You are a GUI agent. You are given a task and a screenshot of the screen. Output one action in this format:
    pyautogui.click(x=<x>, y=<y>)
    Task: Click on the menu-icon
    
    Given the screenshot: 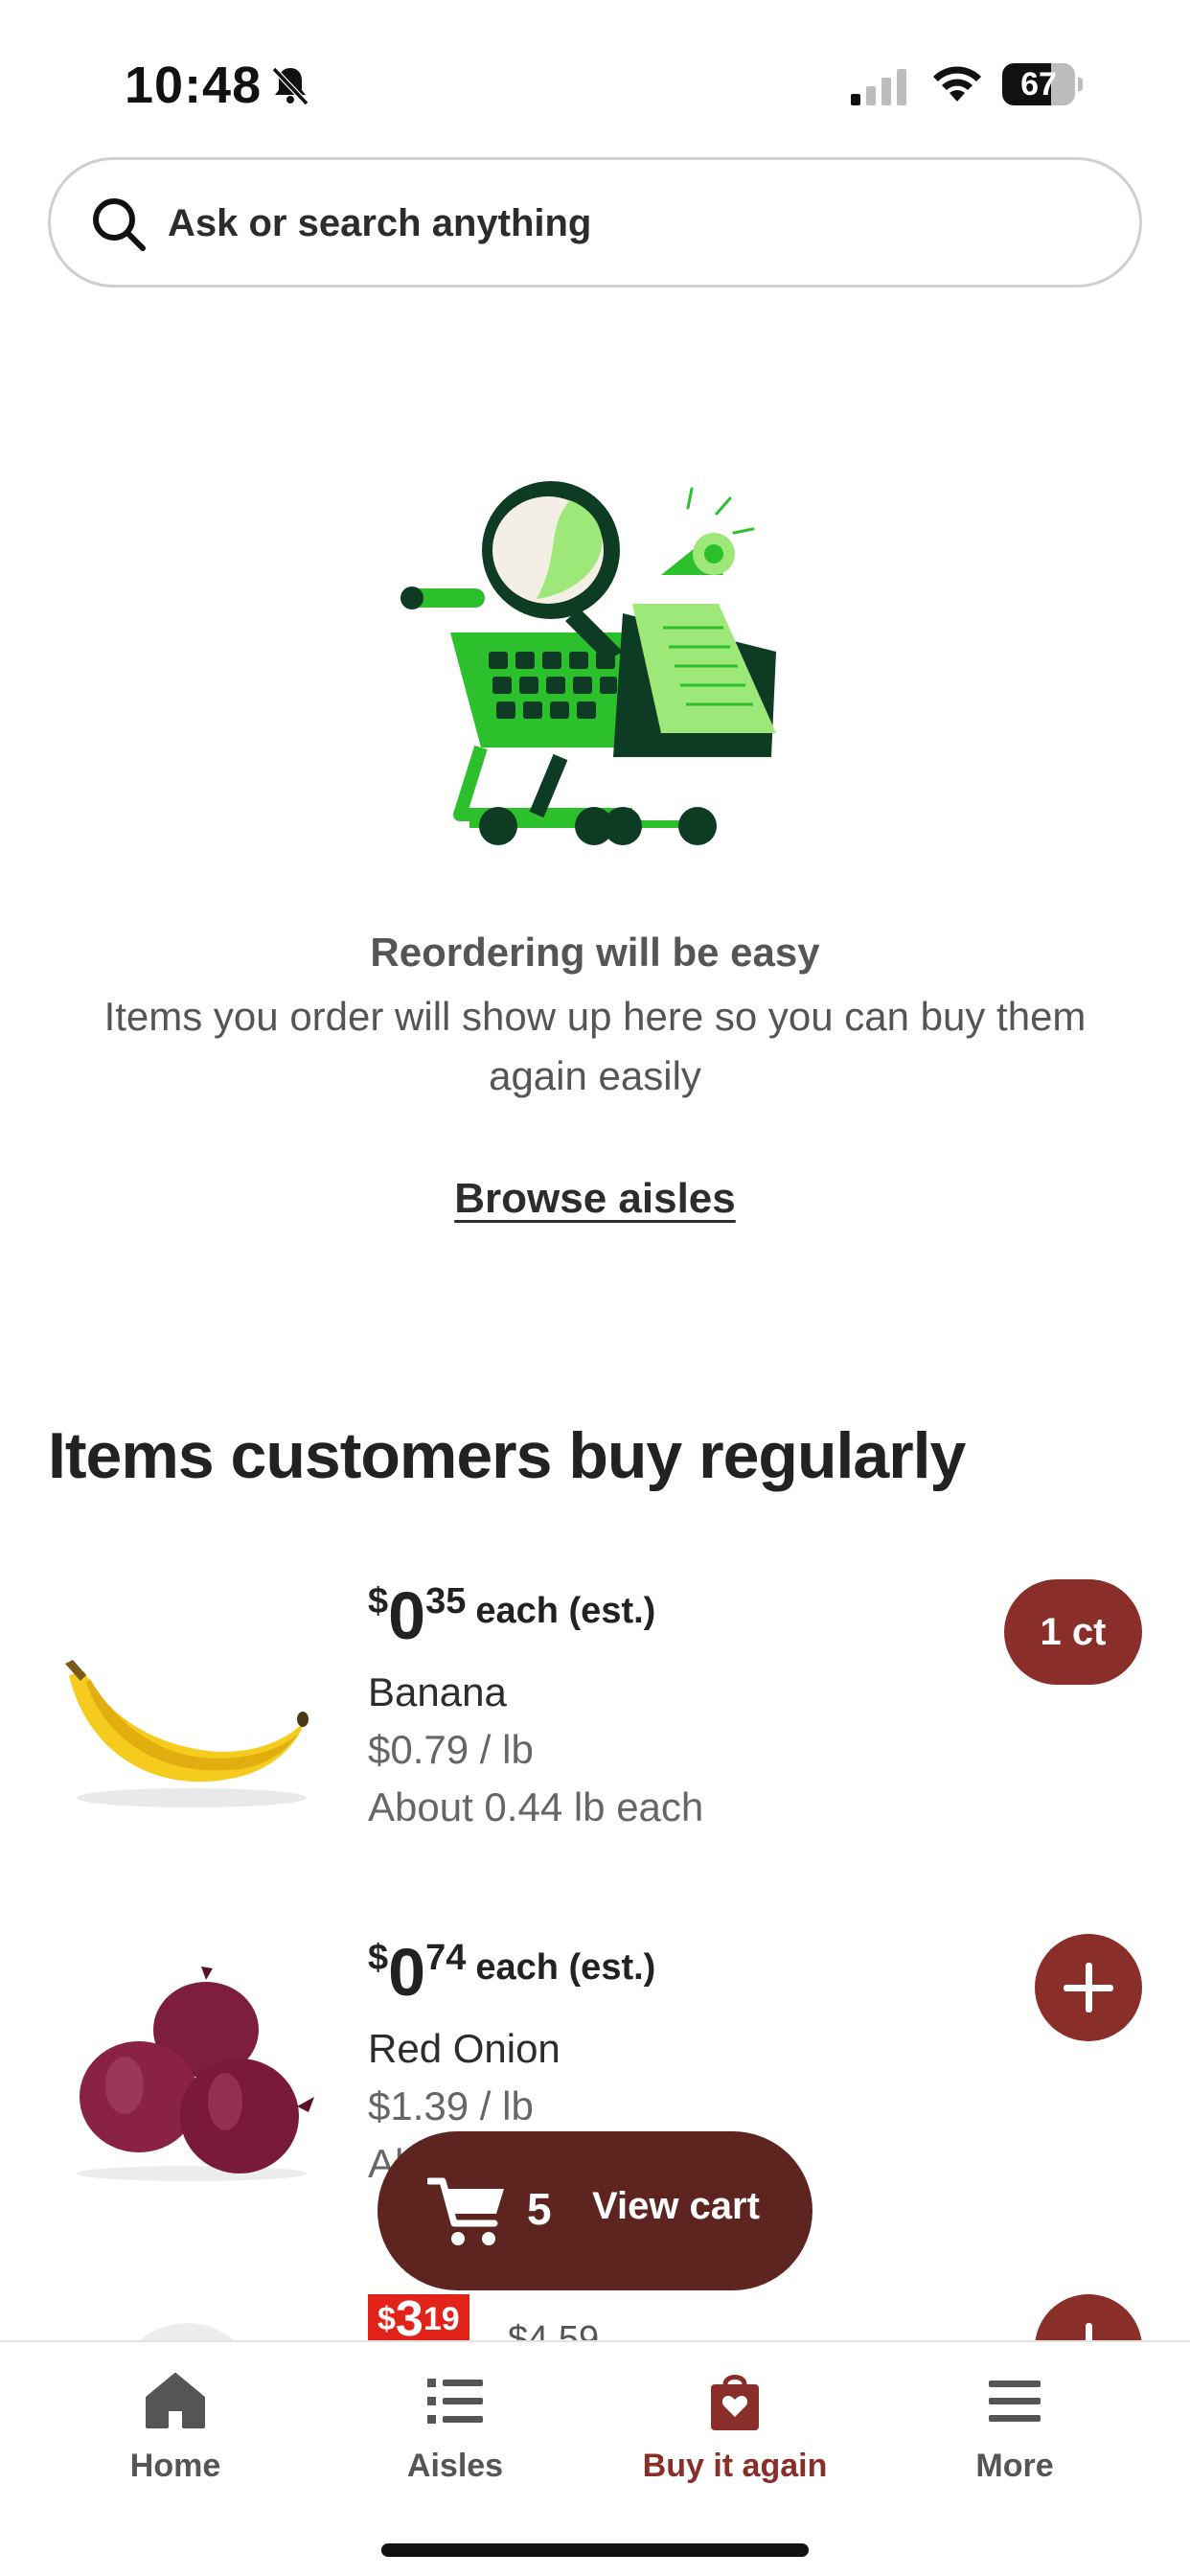 What is the action you would take?
    pyautogui.click(x=1015, y=2401)
    